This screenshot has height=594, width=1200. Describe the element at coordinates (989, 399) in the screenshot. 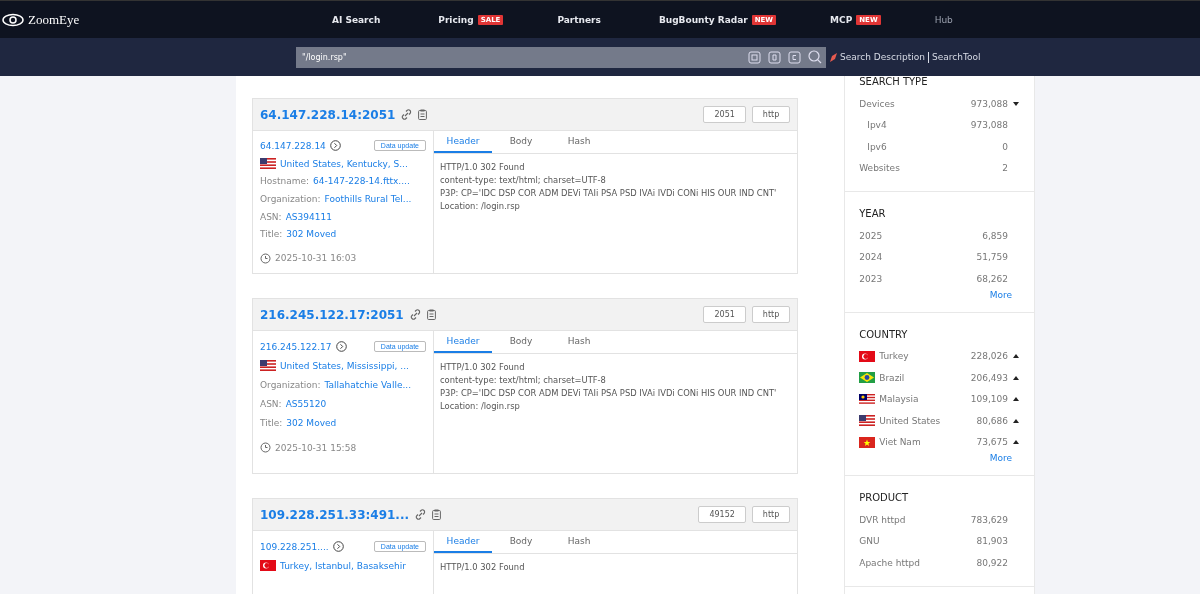

I see `facet-count: 109,109` at that location.